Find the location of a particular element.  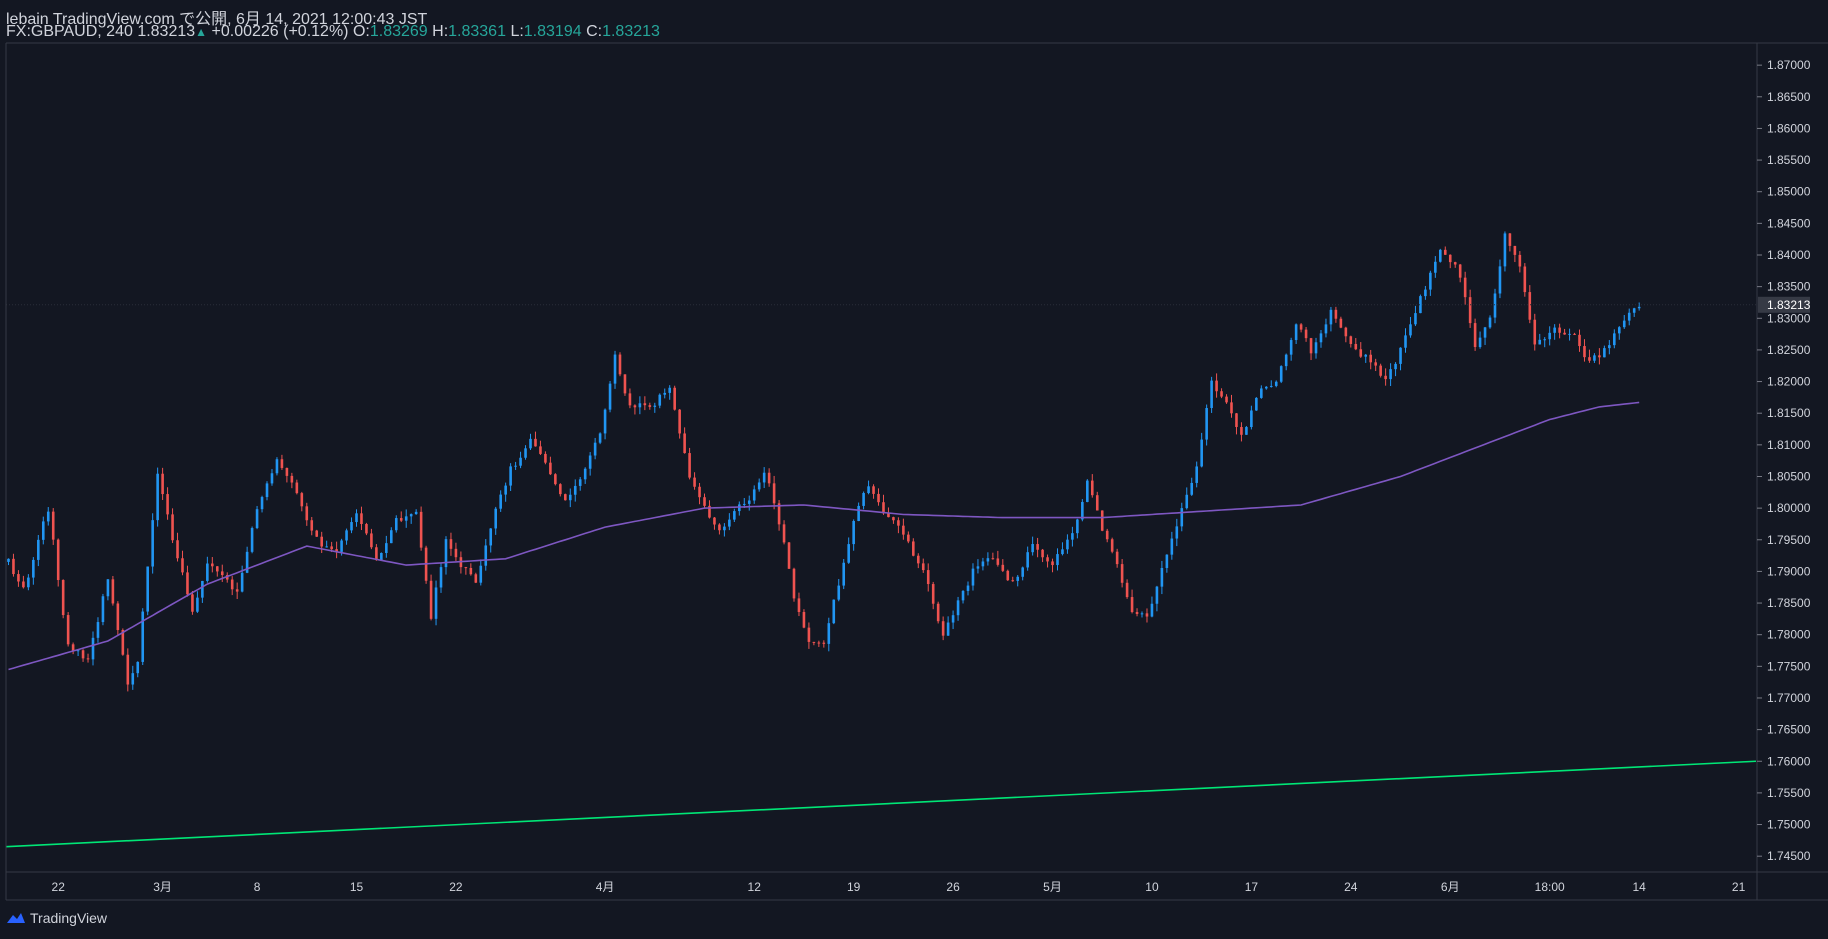

price-tick-label: 1.78500 is located at coordinates (1789, 603).